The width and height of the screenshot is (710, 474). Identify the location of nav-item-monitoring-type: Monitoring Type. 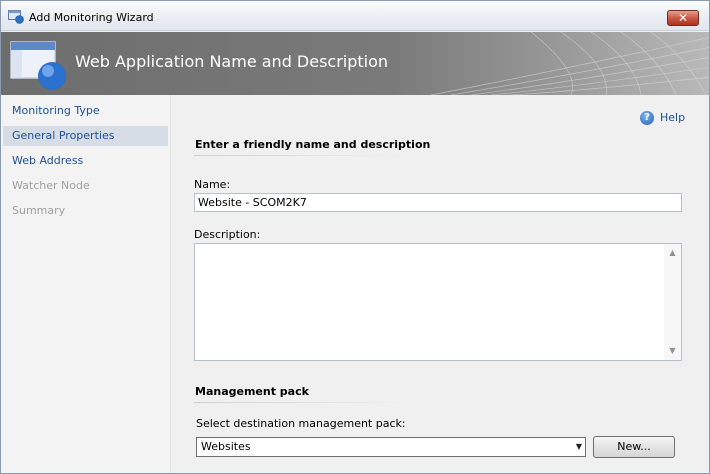
(85, 111).